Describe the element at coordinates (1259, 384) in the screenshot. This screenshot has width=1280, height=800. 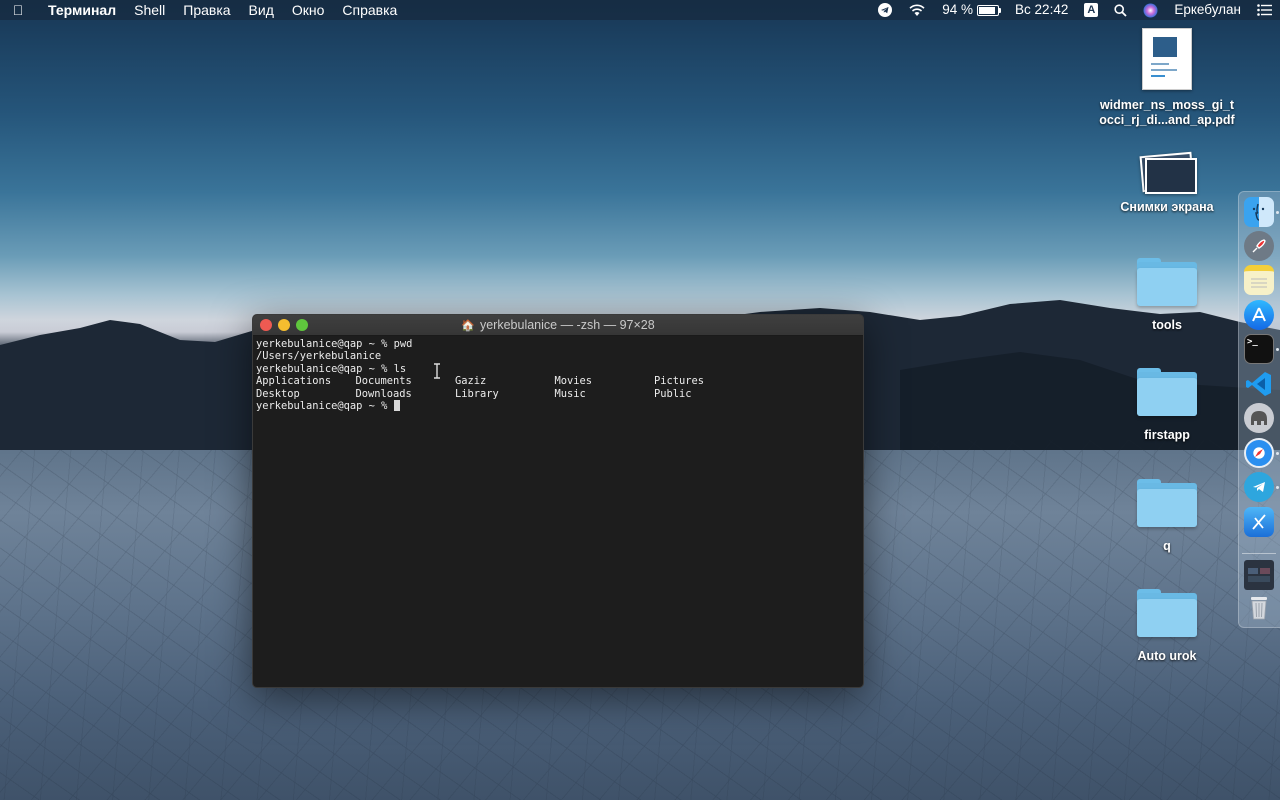
I see `vscode-icon` at that location.